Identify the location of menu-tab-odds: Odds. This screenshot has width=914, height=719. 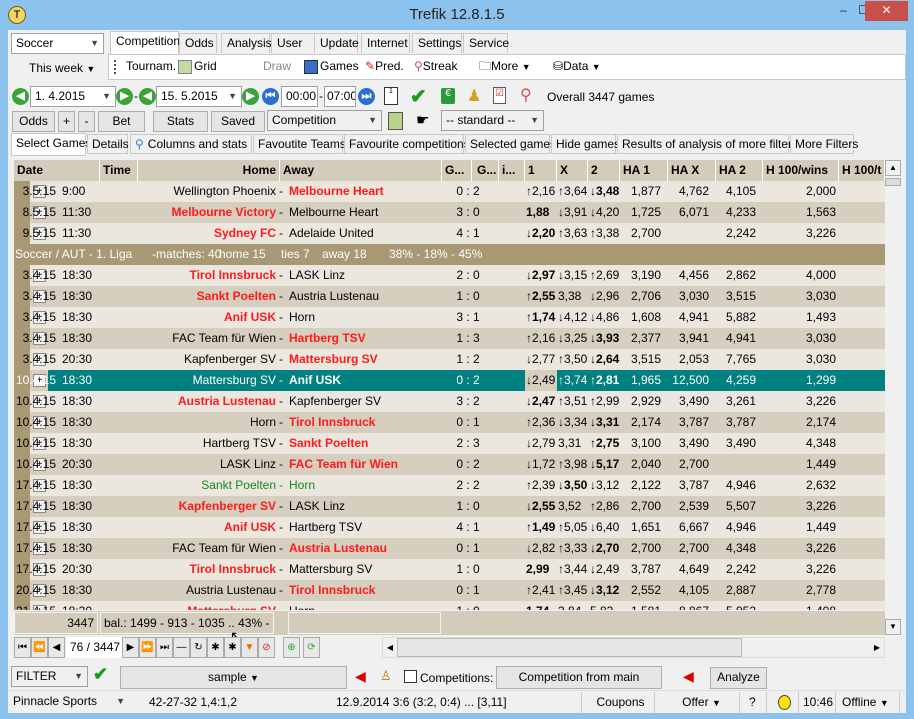
(198, 43).